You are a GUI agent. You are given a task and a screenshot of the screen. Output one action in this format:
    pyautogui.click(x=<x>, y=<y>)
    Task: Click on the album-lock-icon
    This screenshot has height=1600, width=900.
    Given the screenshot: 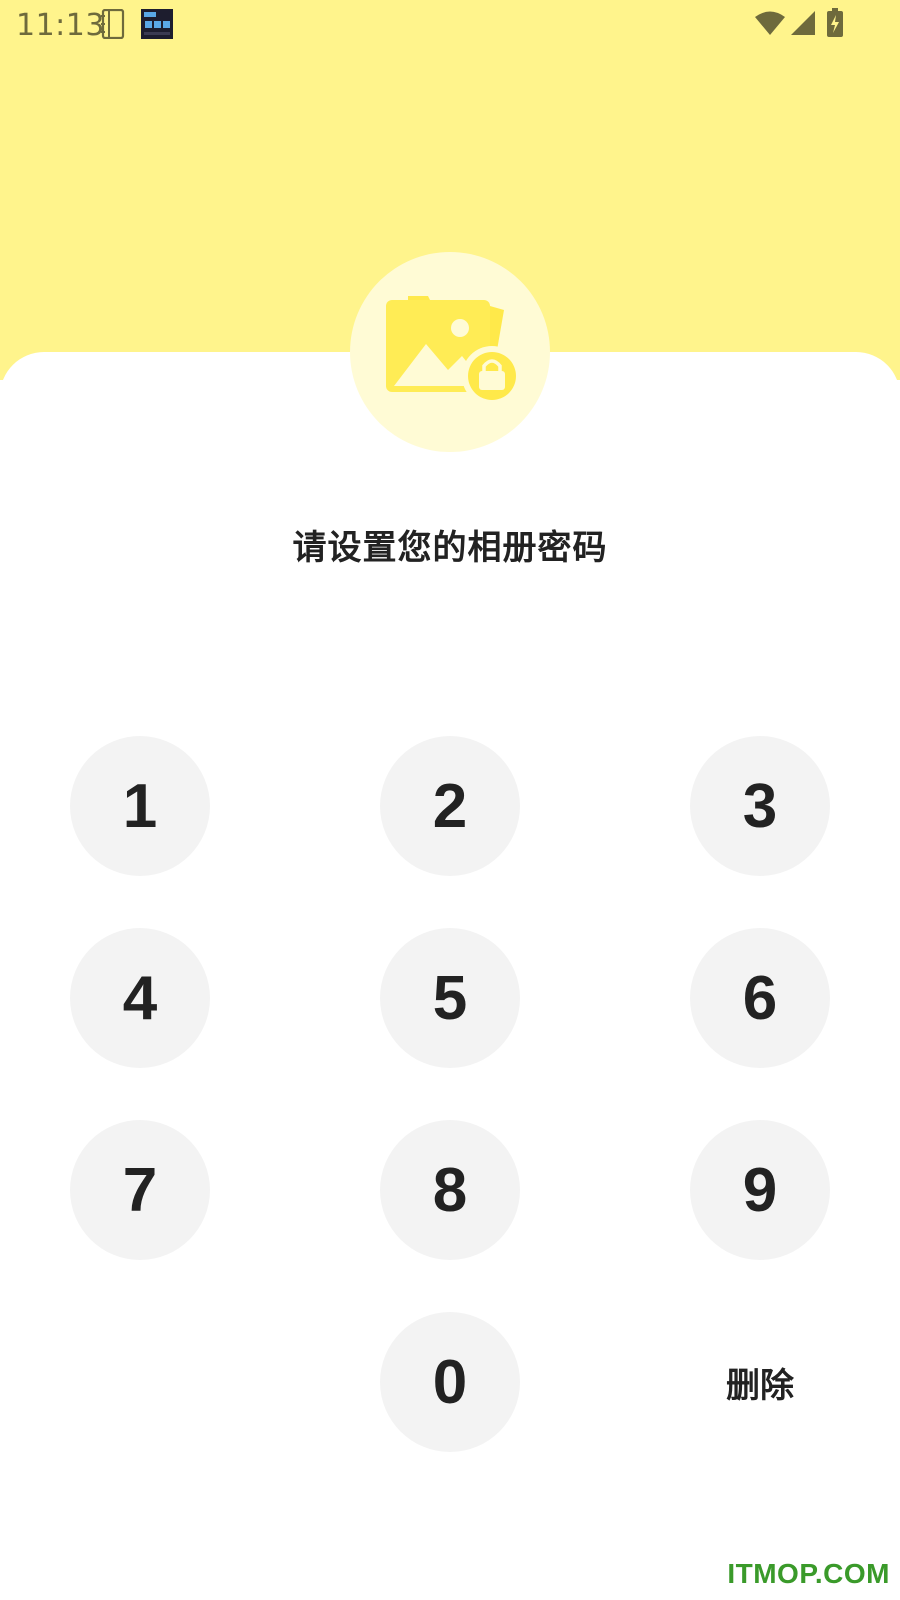 What is the action you would take?
    pyautogui.click(x=454, y=351)
    